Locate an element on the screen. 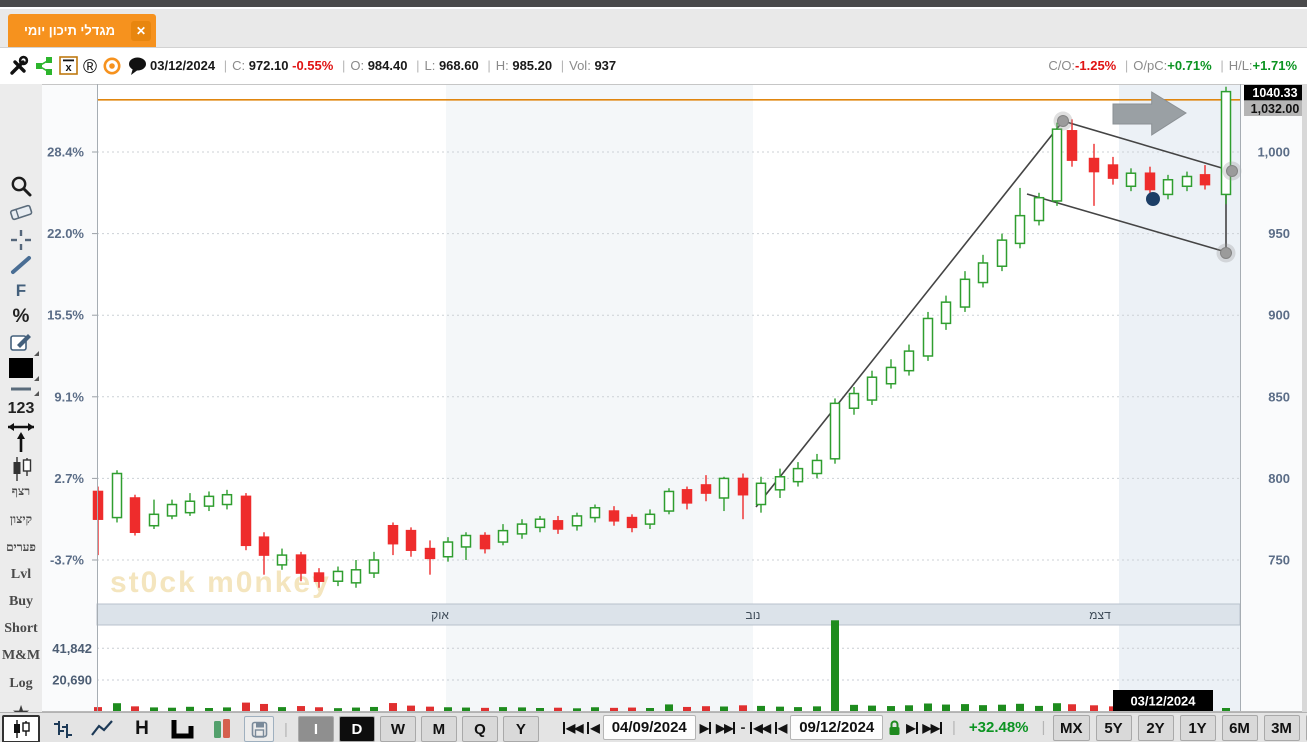 Image resolution: width=1307 pixels, height=742 pixels. svg-text: 800 is located at coordinates (1279, 478).